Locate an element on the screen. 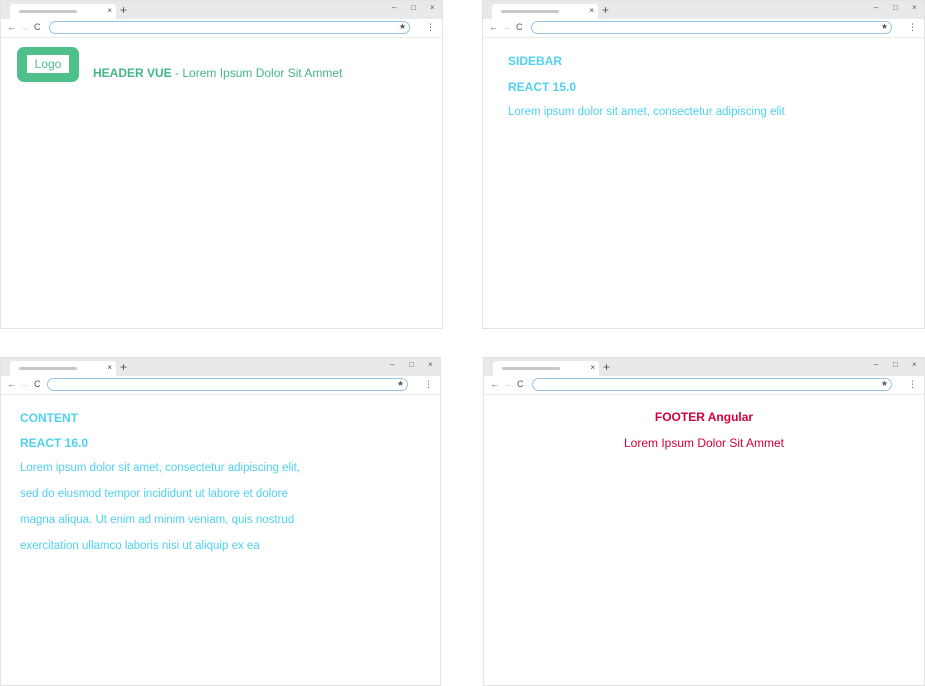 The image size is (925, 686). sidebar-version: REACT 15.0 is located at coordinates (542, 87).